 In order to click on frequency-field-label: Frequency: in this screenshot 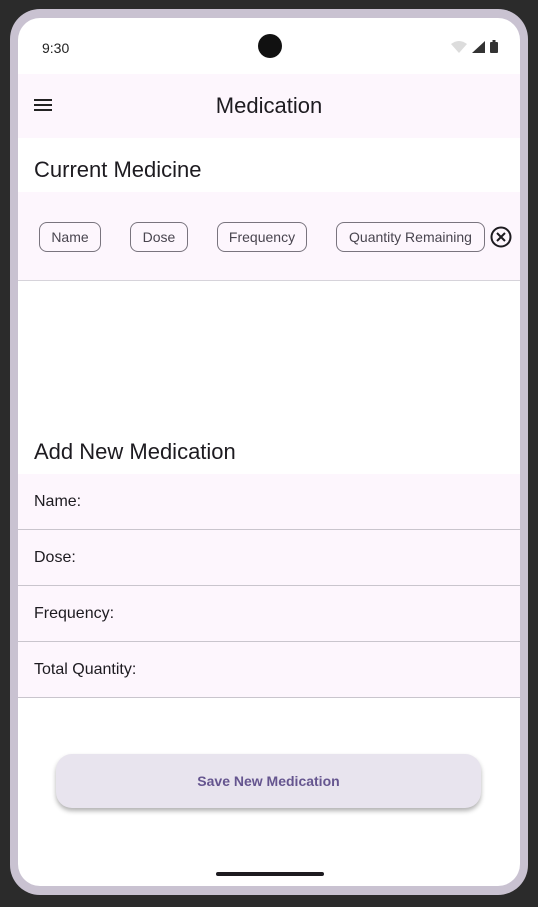, I will do `click(74, 613)`.